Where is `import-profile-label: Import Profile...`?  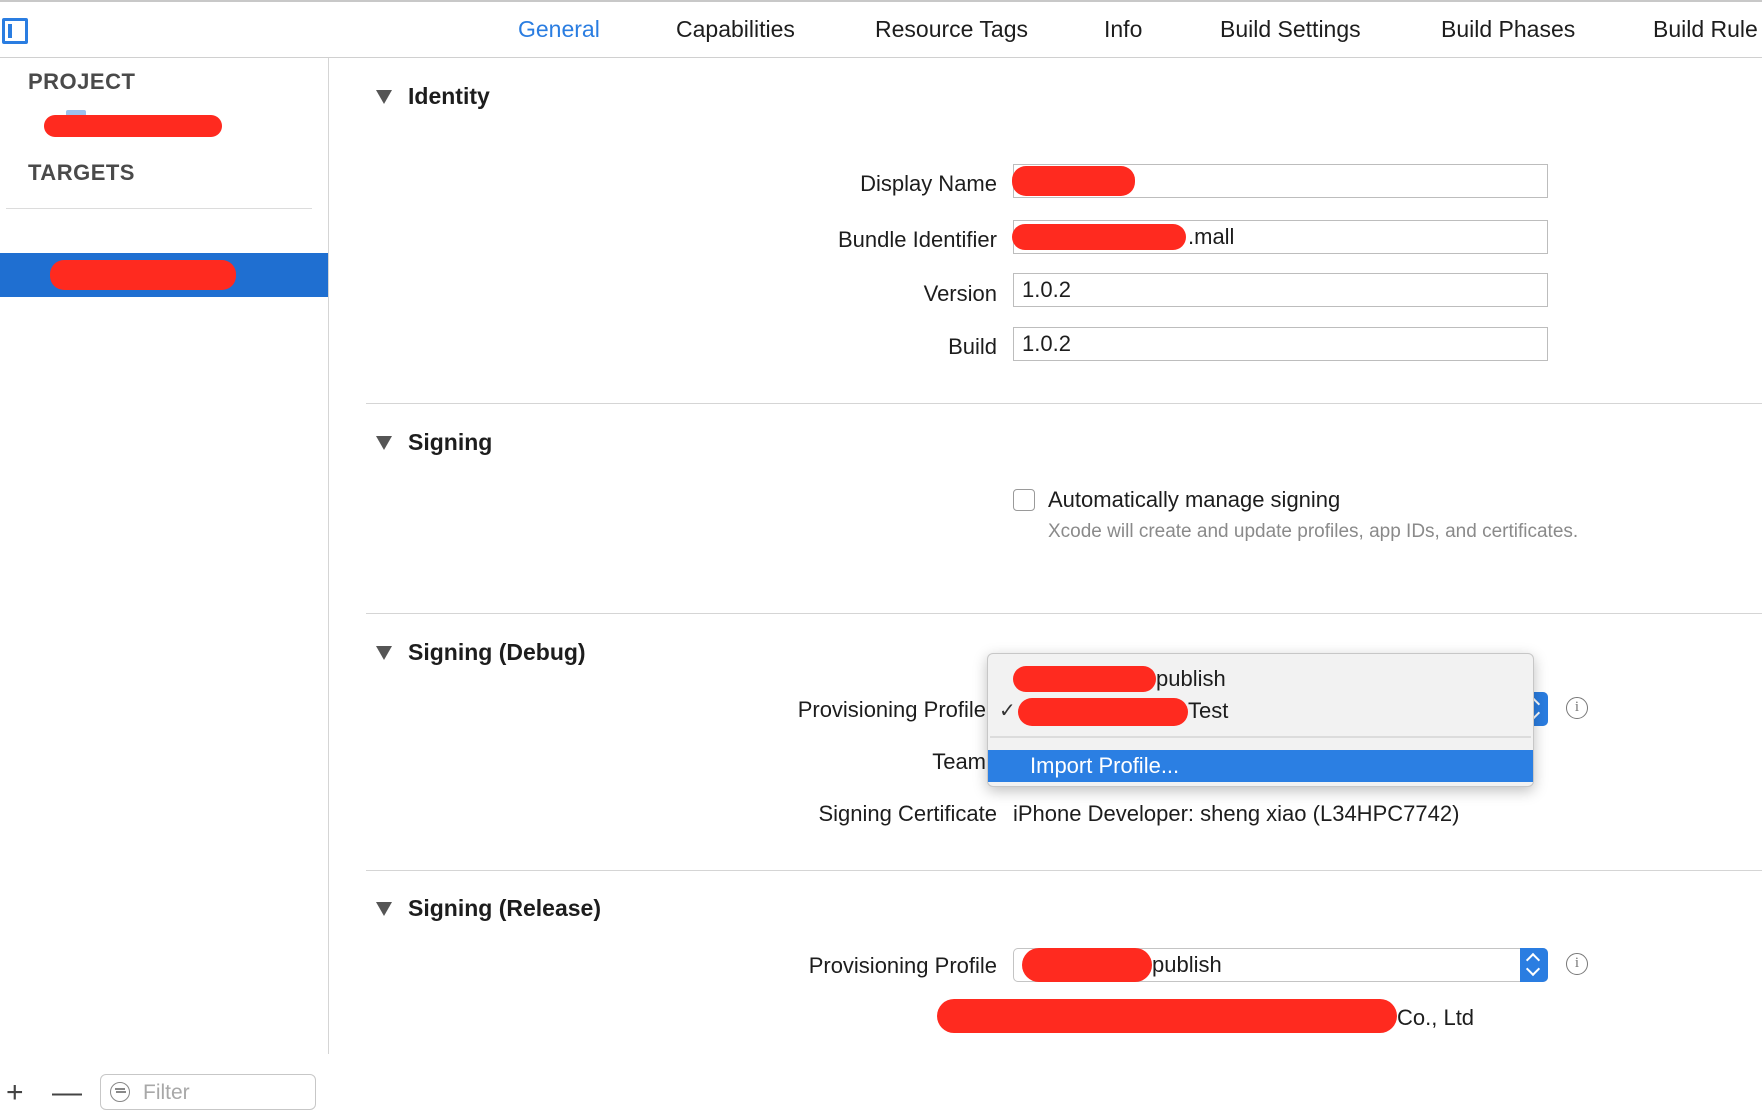
import-profile-label: Import Profile... is located at coordinates (1105, 765).